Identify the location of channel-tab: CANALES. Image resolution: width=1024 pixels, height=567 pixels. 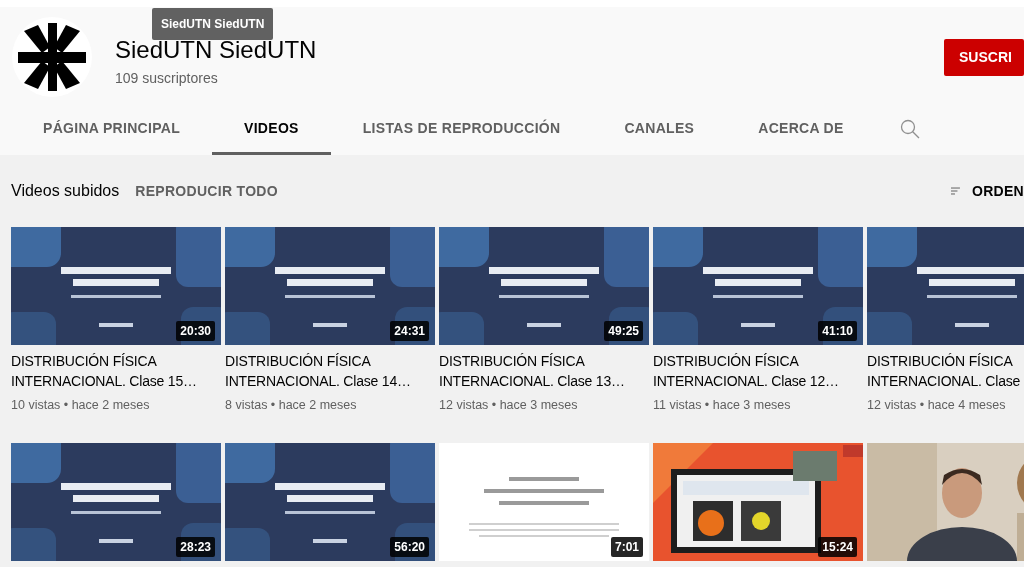
(659, 127).